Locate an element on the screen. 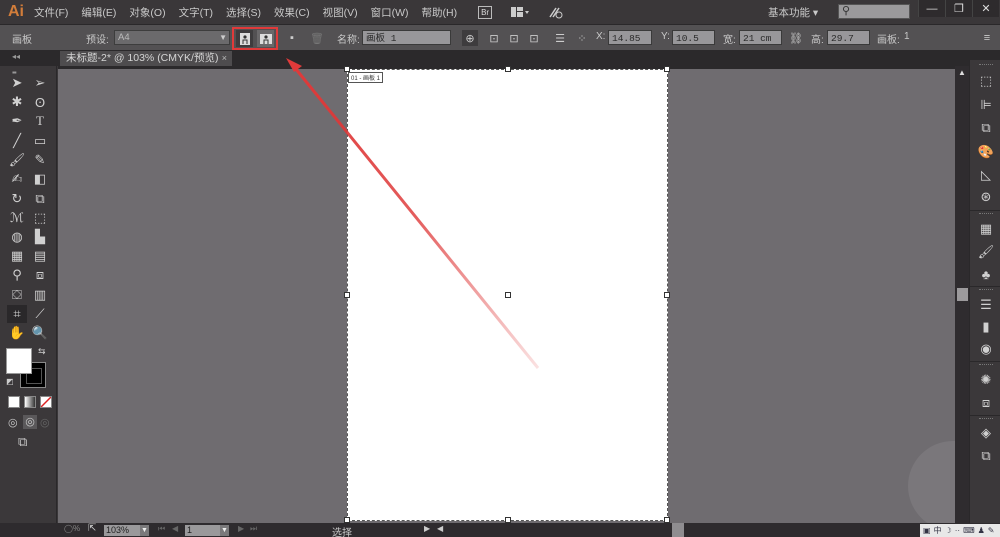 This screenshot has width=1000, height=537. constrain-proportions-icon: ⛓ is located at coordinates (796, 38).